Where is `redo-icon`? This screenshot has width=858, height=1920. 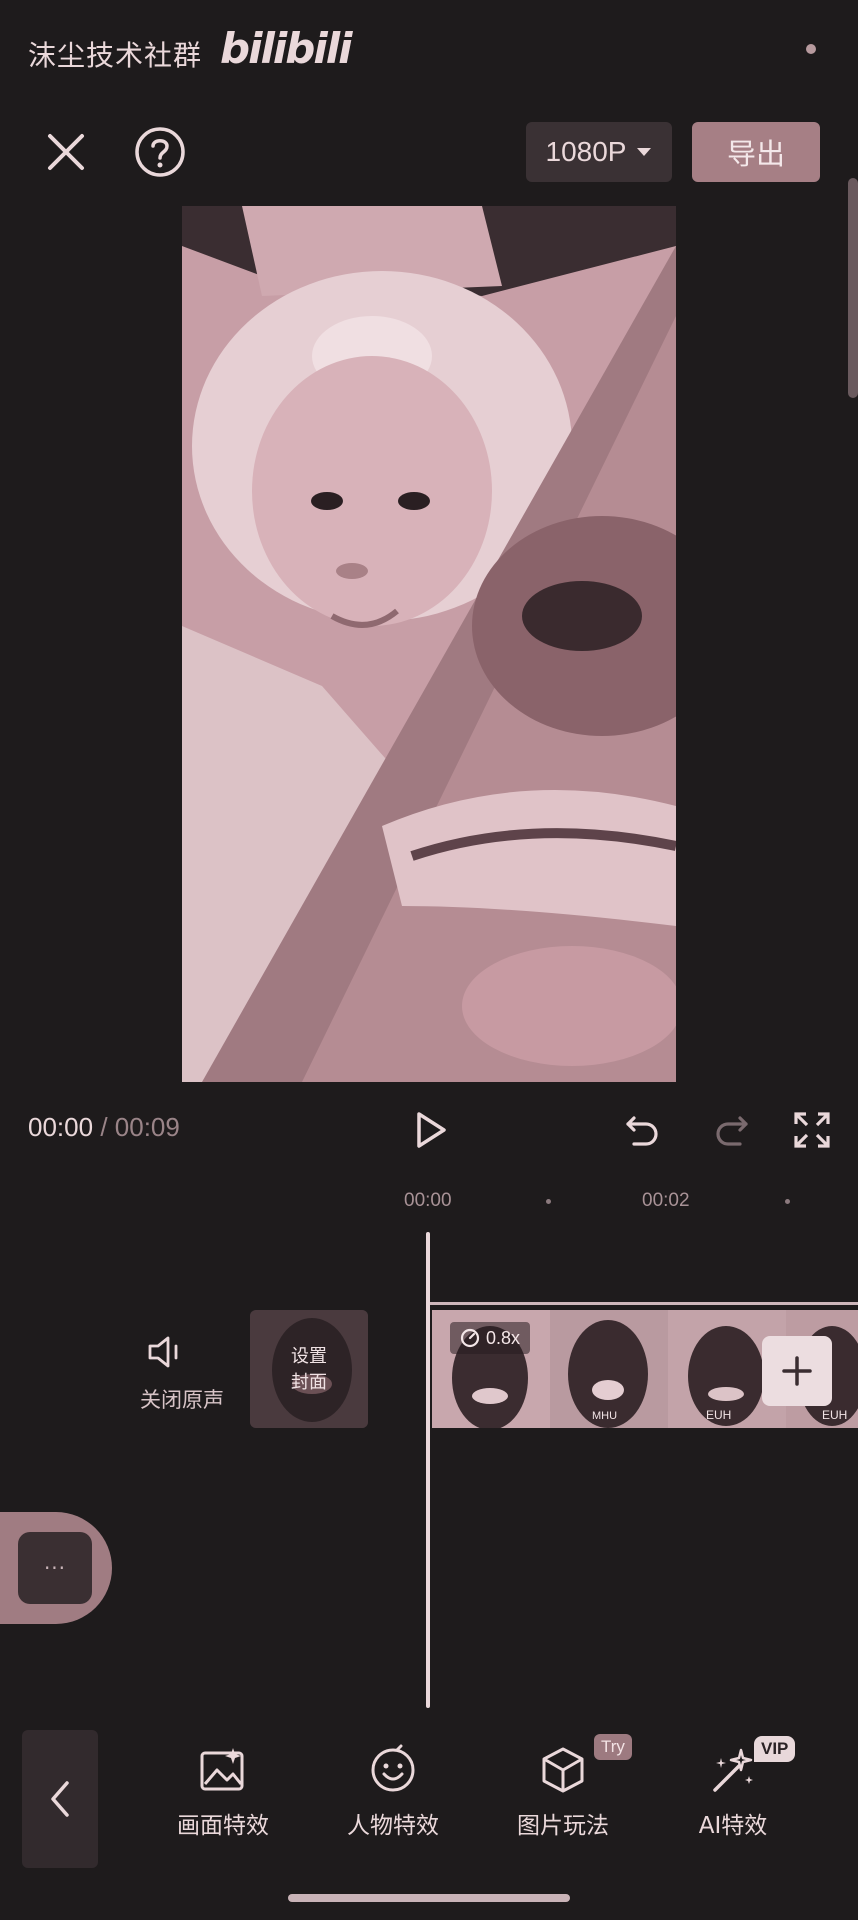 redo-icon is located at coordinates (732, 1131).